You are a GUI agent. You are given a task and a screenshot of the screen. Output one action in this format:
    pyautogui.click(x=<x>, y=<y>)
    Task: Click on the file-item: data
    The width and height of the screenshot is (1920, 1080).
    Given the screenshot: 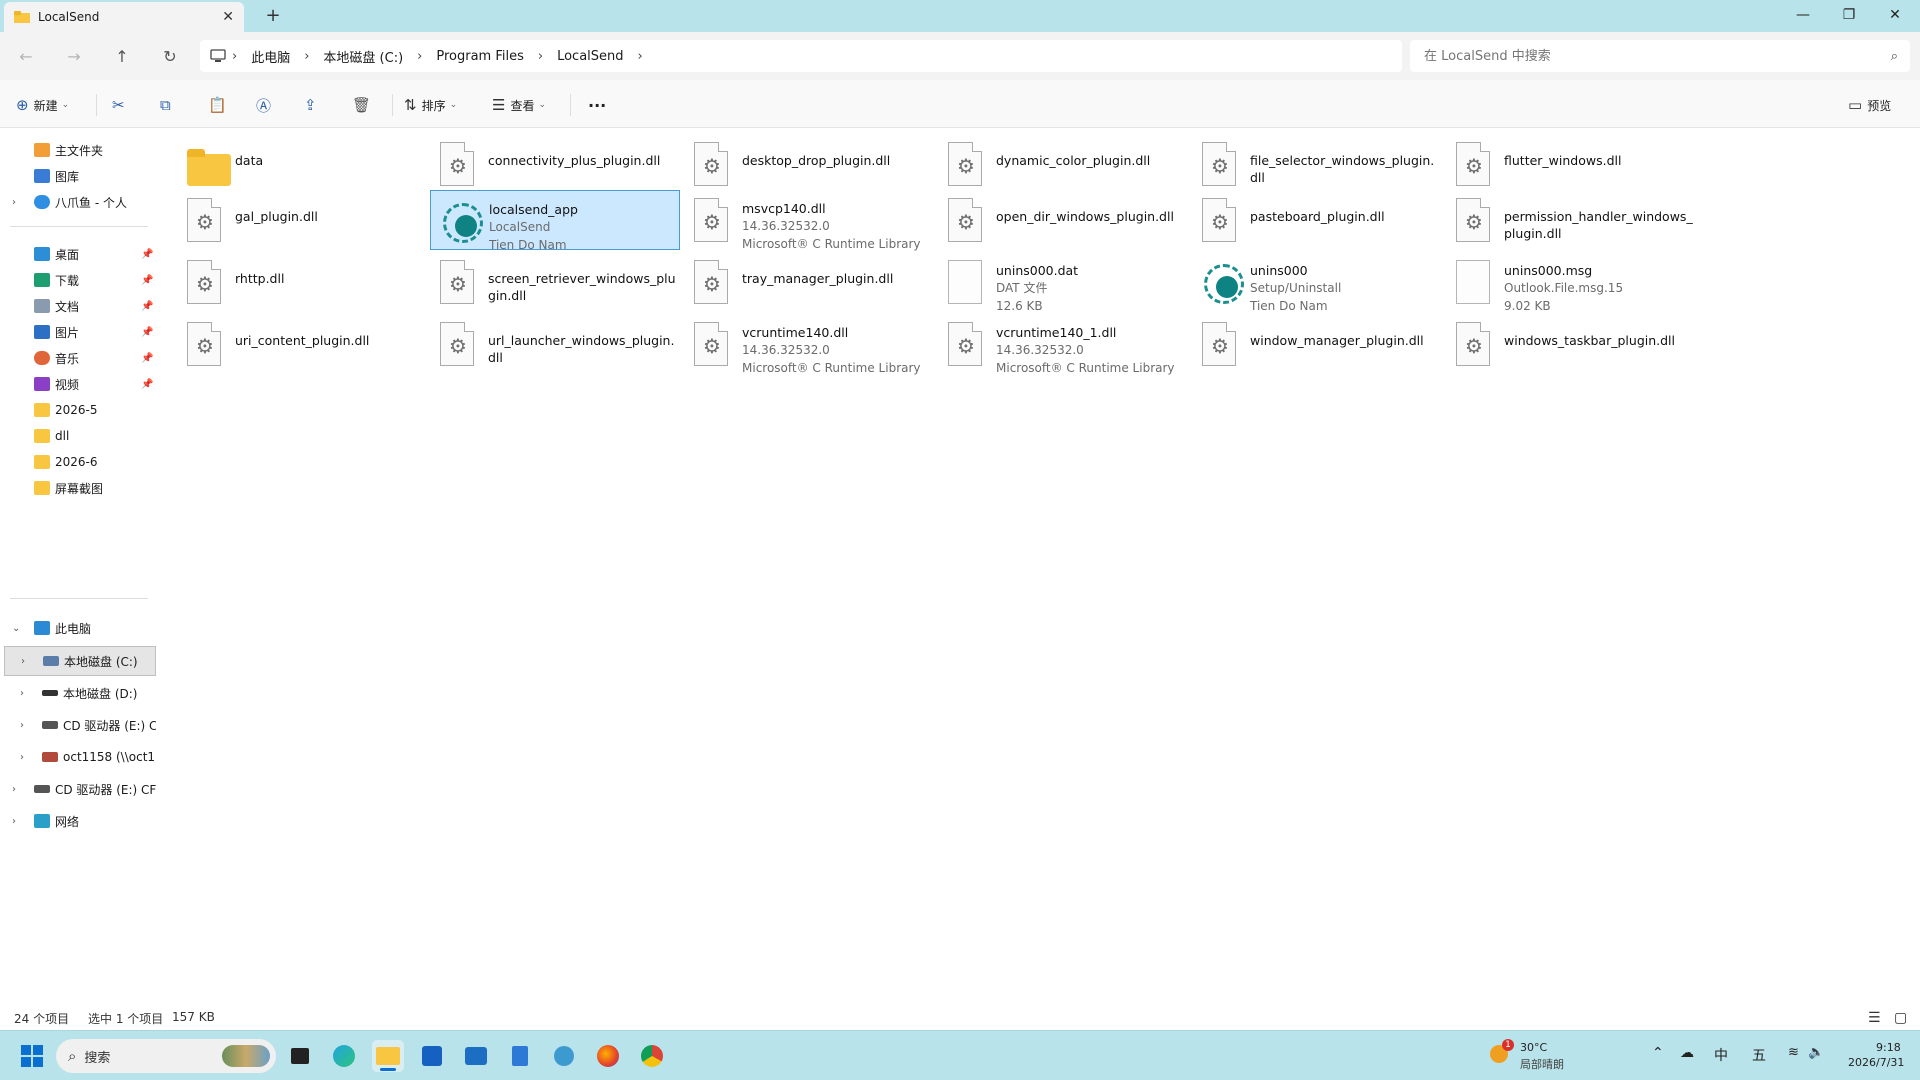 What is the action you would take?
    pyautogui.click(x=302, y=164)
    